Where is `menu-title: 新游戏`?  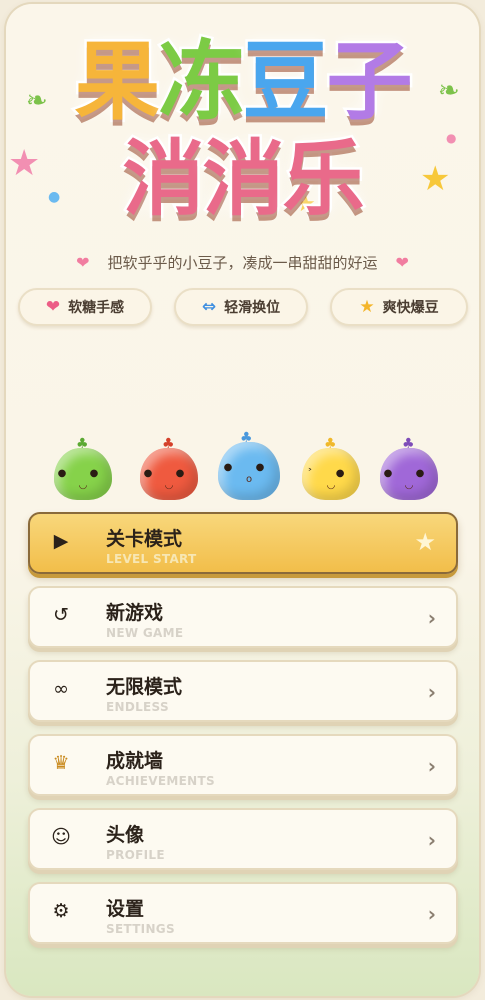 menu-title: 新游戏 is located at coordinates (135, 613).